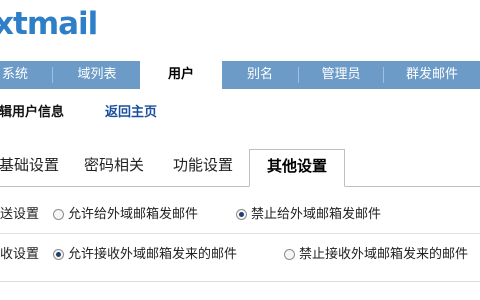 This screenshot has height=300, width=480. I want to click on nav-item-system: 系统, so click(24, 75).